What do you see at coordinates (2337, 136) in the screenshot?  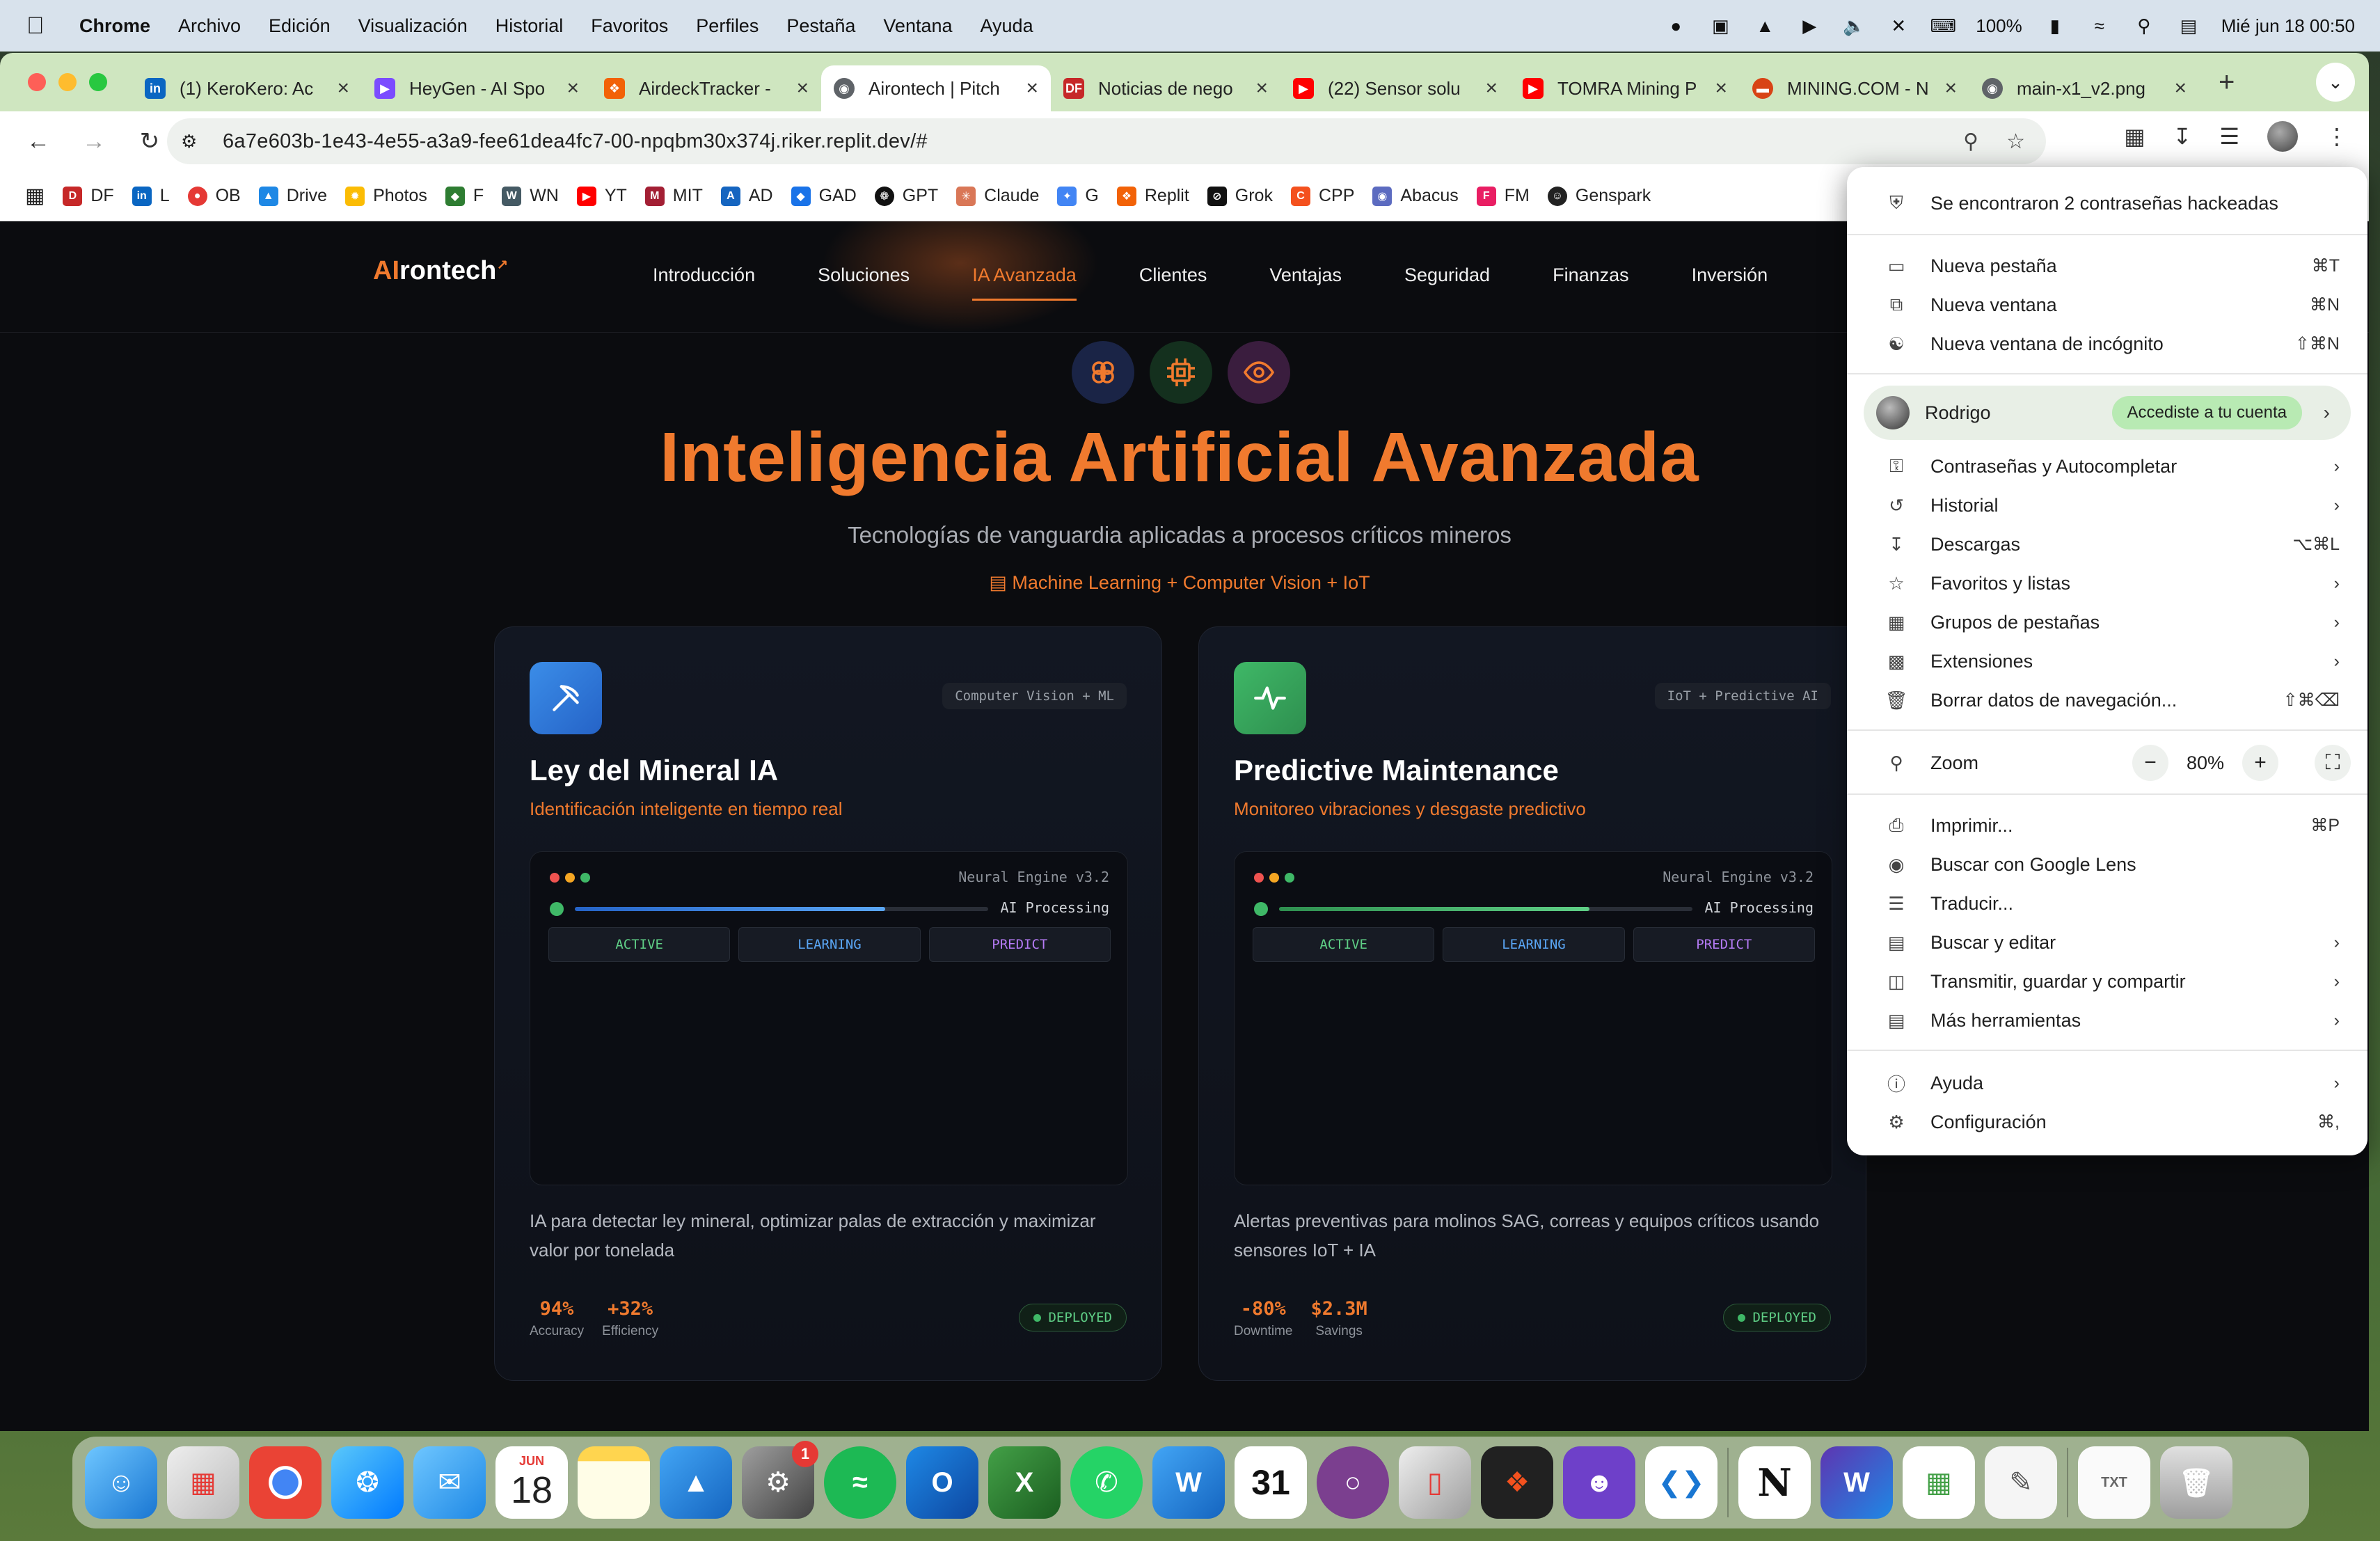 I see `chrome-menu-kebab-icon: ⋮` at bounding box center [2337, 136].